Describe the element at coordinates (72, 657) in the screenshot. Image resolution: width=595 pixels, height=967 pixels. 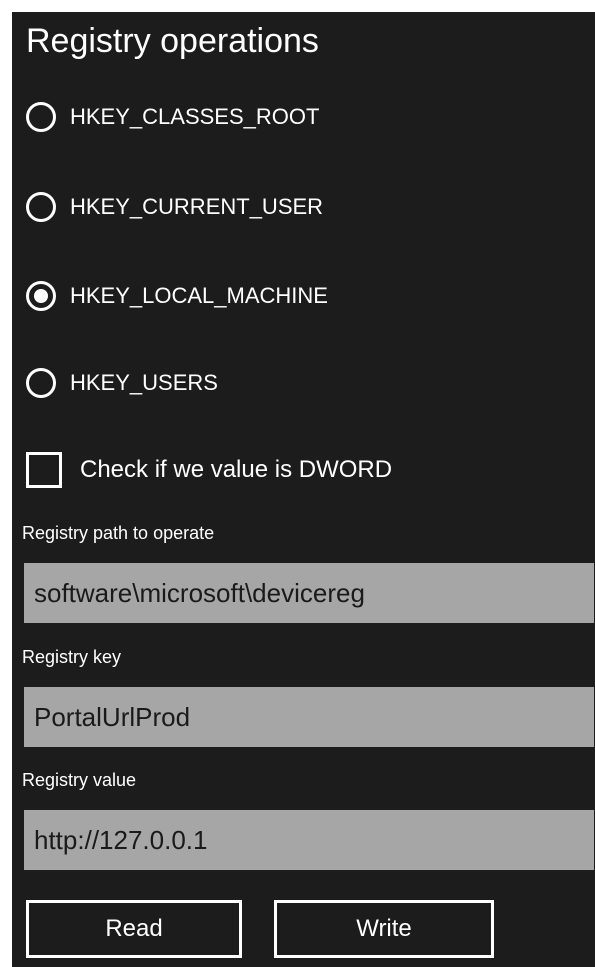
I see `registry-key-label: Registry key` at that location.